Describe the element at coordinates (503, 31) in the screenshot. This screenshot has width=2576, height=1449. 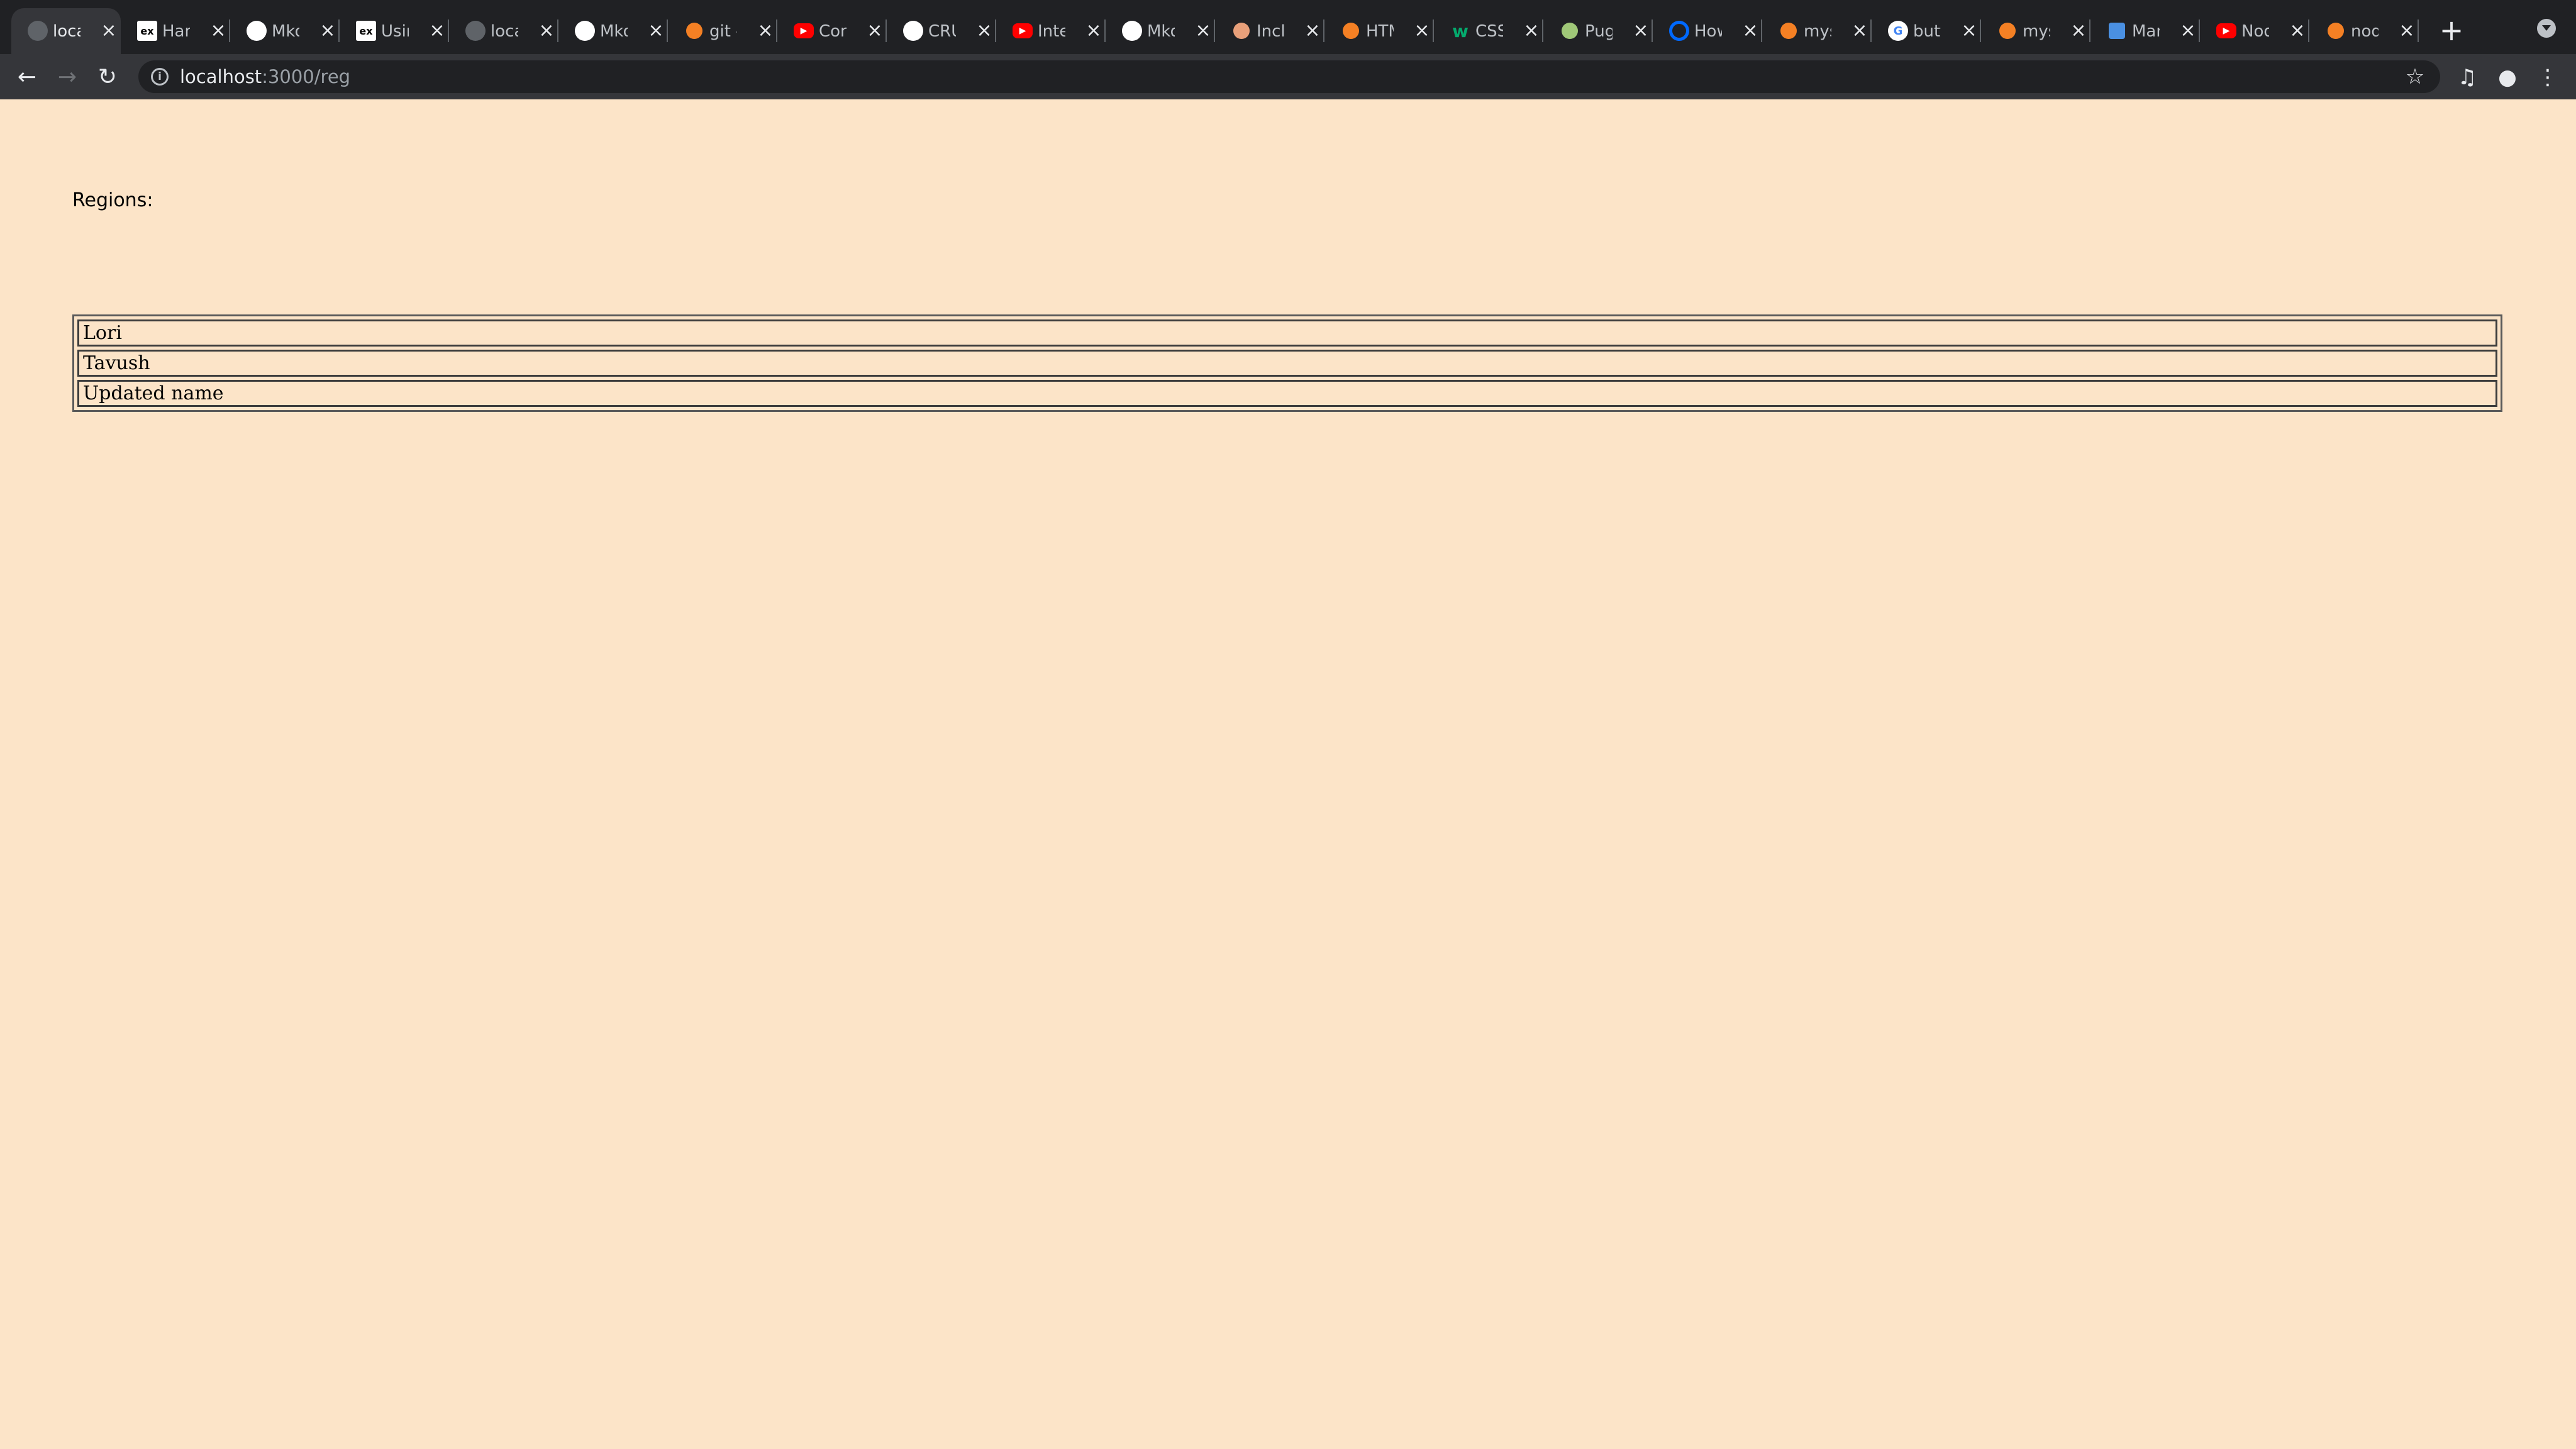
I see `browser-tab: localhost ×` at that location.